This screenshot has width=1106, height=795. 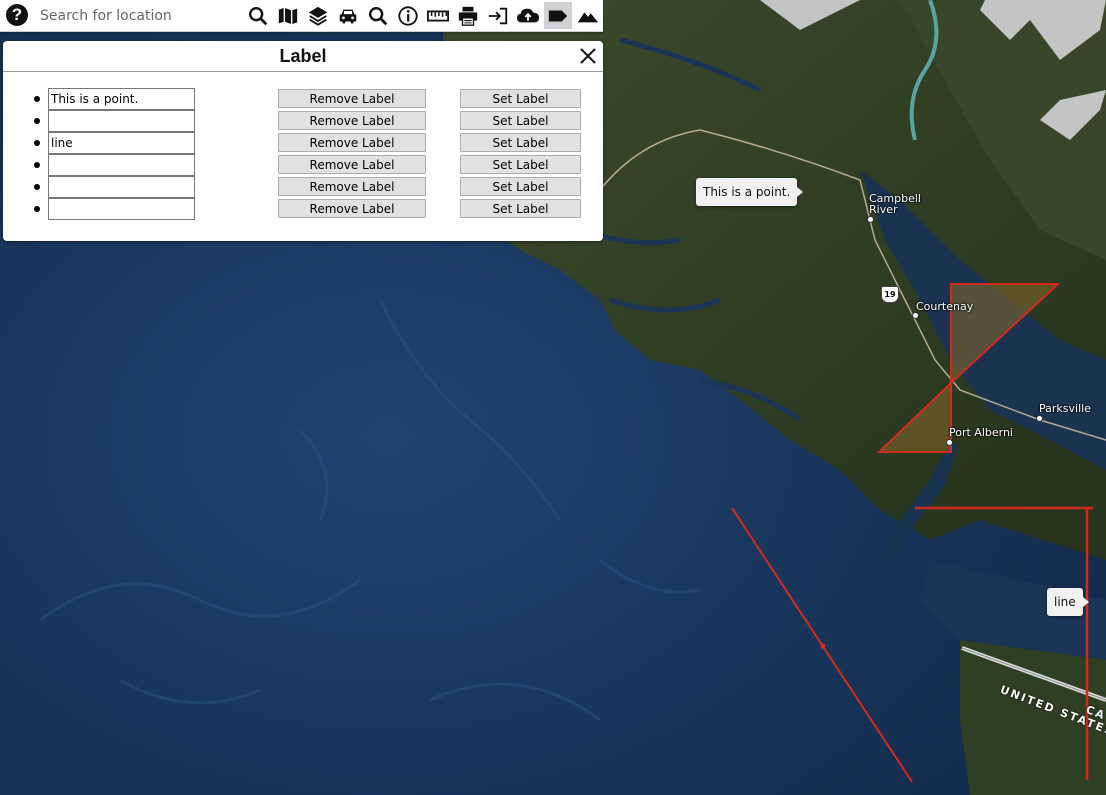 I want to click on dialog-divider, so click(x=303, y=71).